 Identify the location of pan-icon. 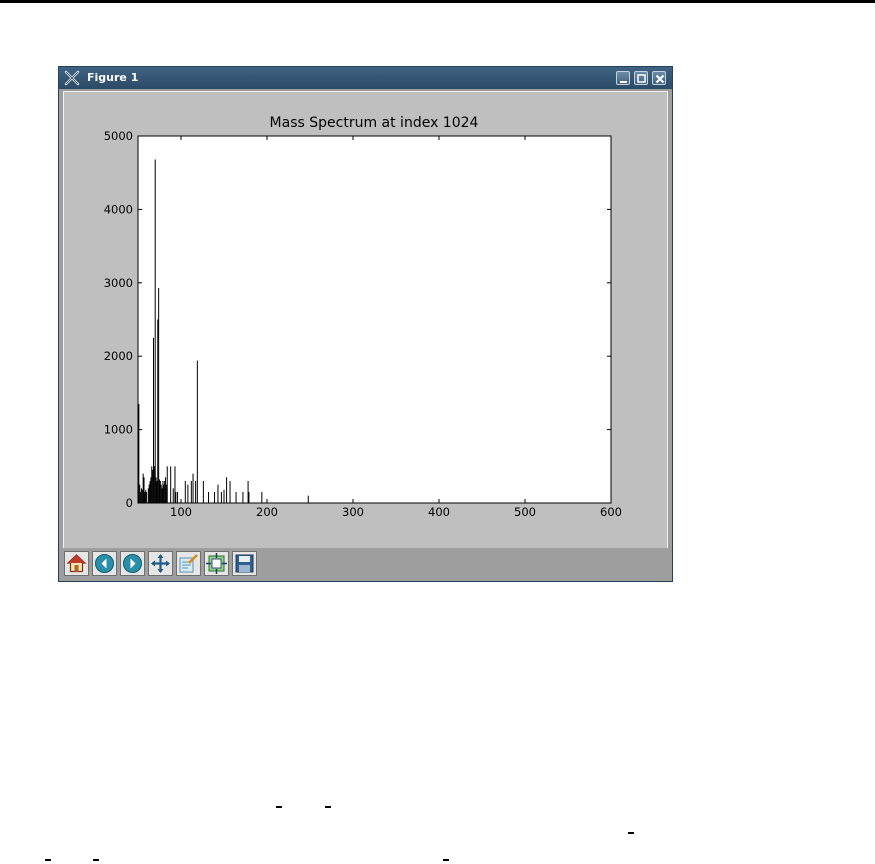
(160, 563).